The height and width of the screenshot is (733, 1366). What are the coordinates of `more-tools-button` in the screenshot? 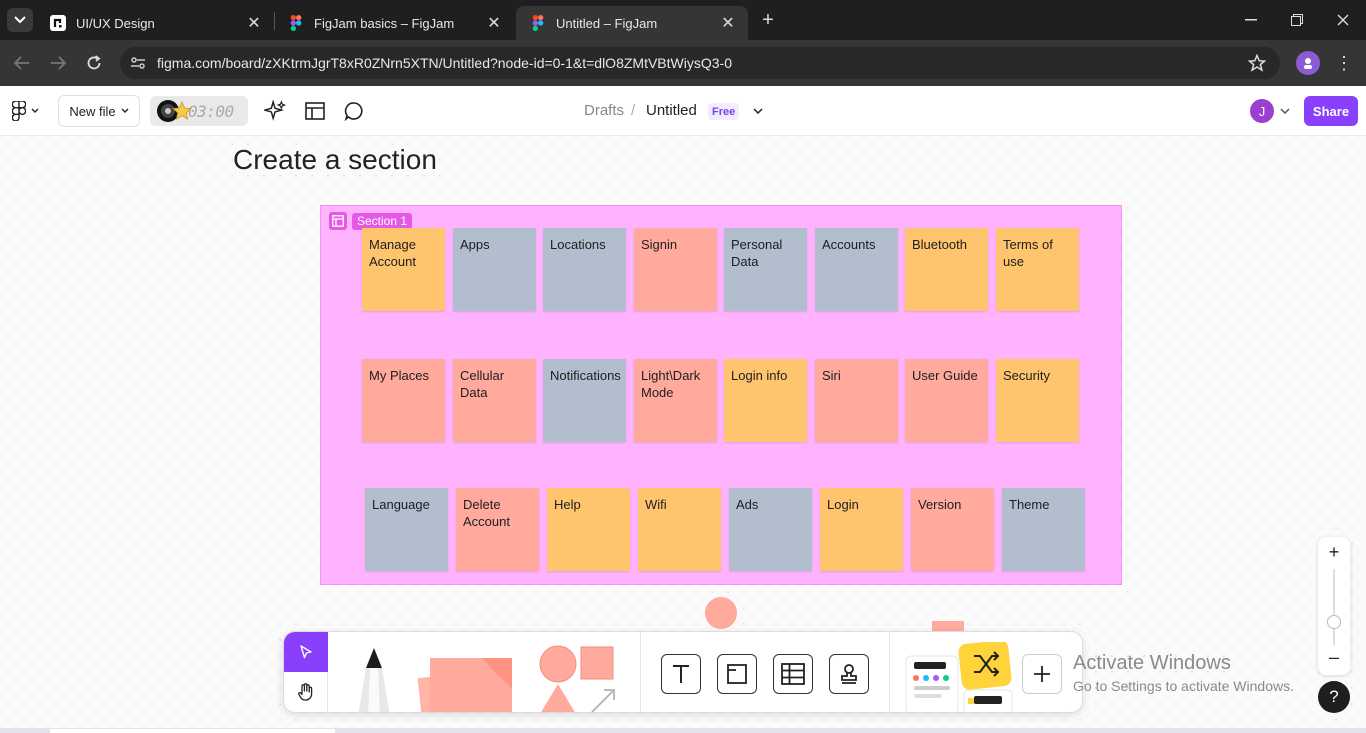 It's located at (1042, 674).